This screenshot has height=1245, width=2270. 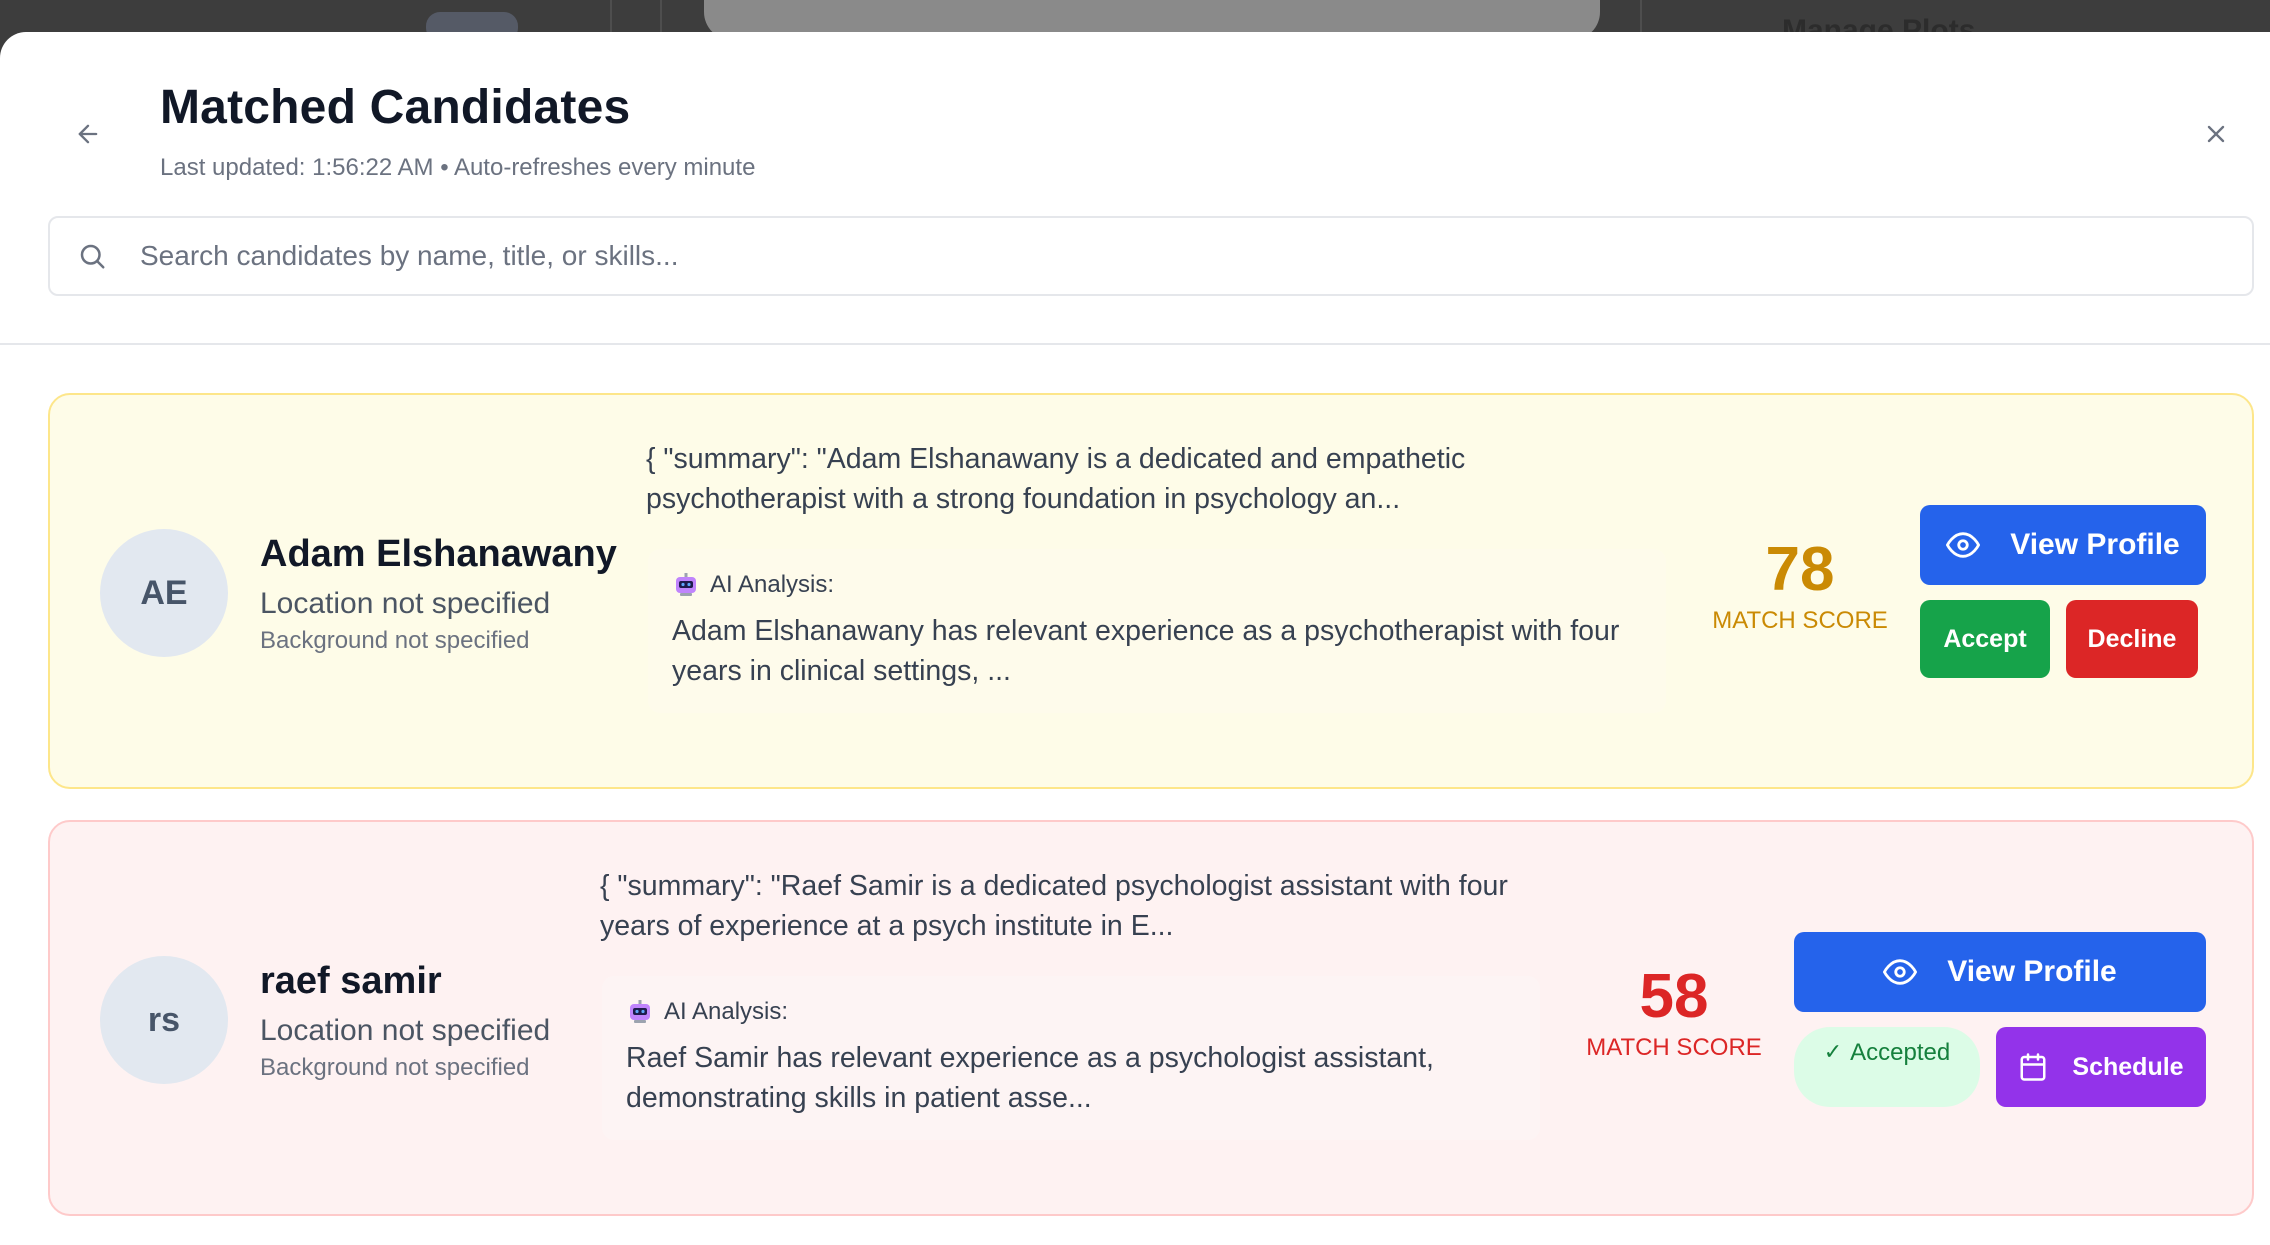 I want to click on close-button, so click(x=2216, y=134).